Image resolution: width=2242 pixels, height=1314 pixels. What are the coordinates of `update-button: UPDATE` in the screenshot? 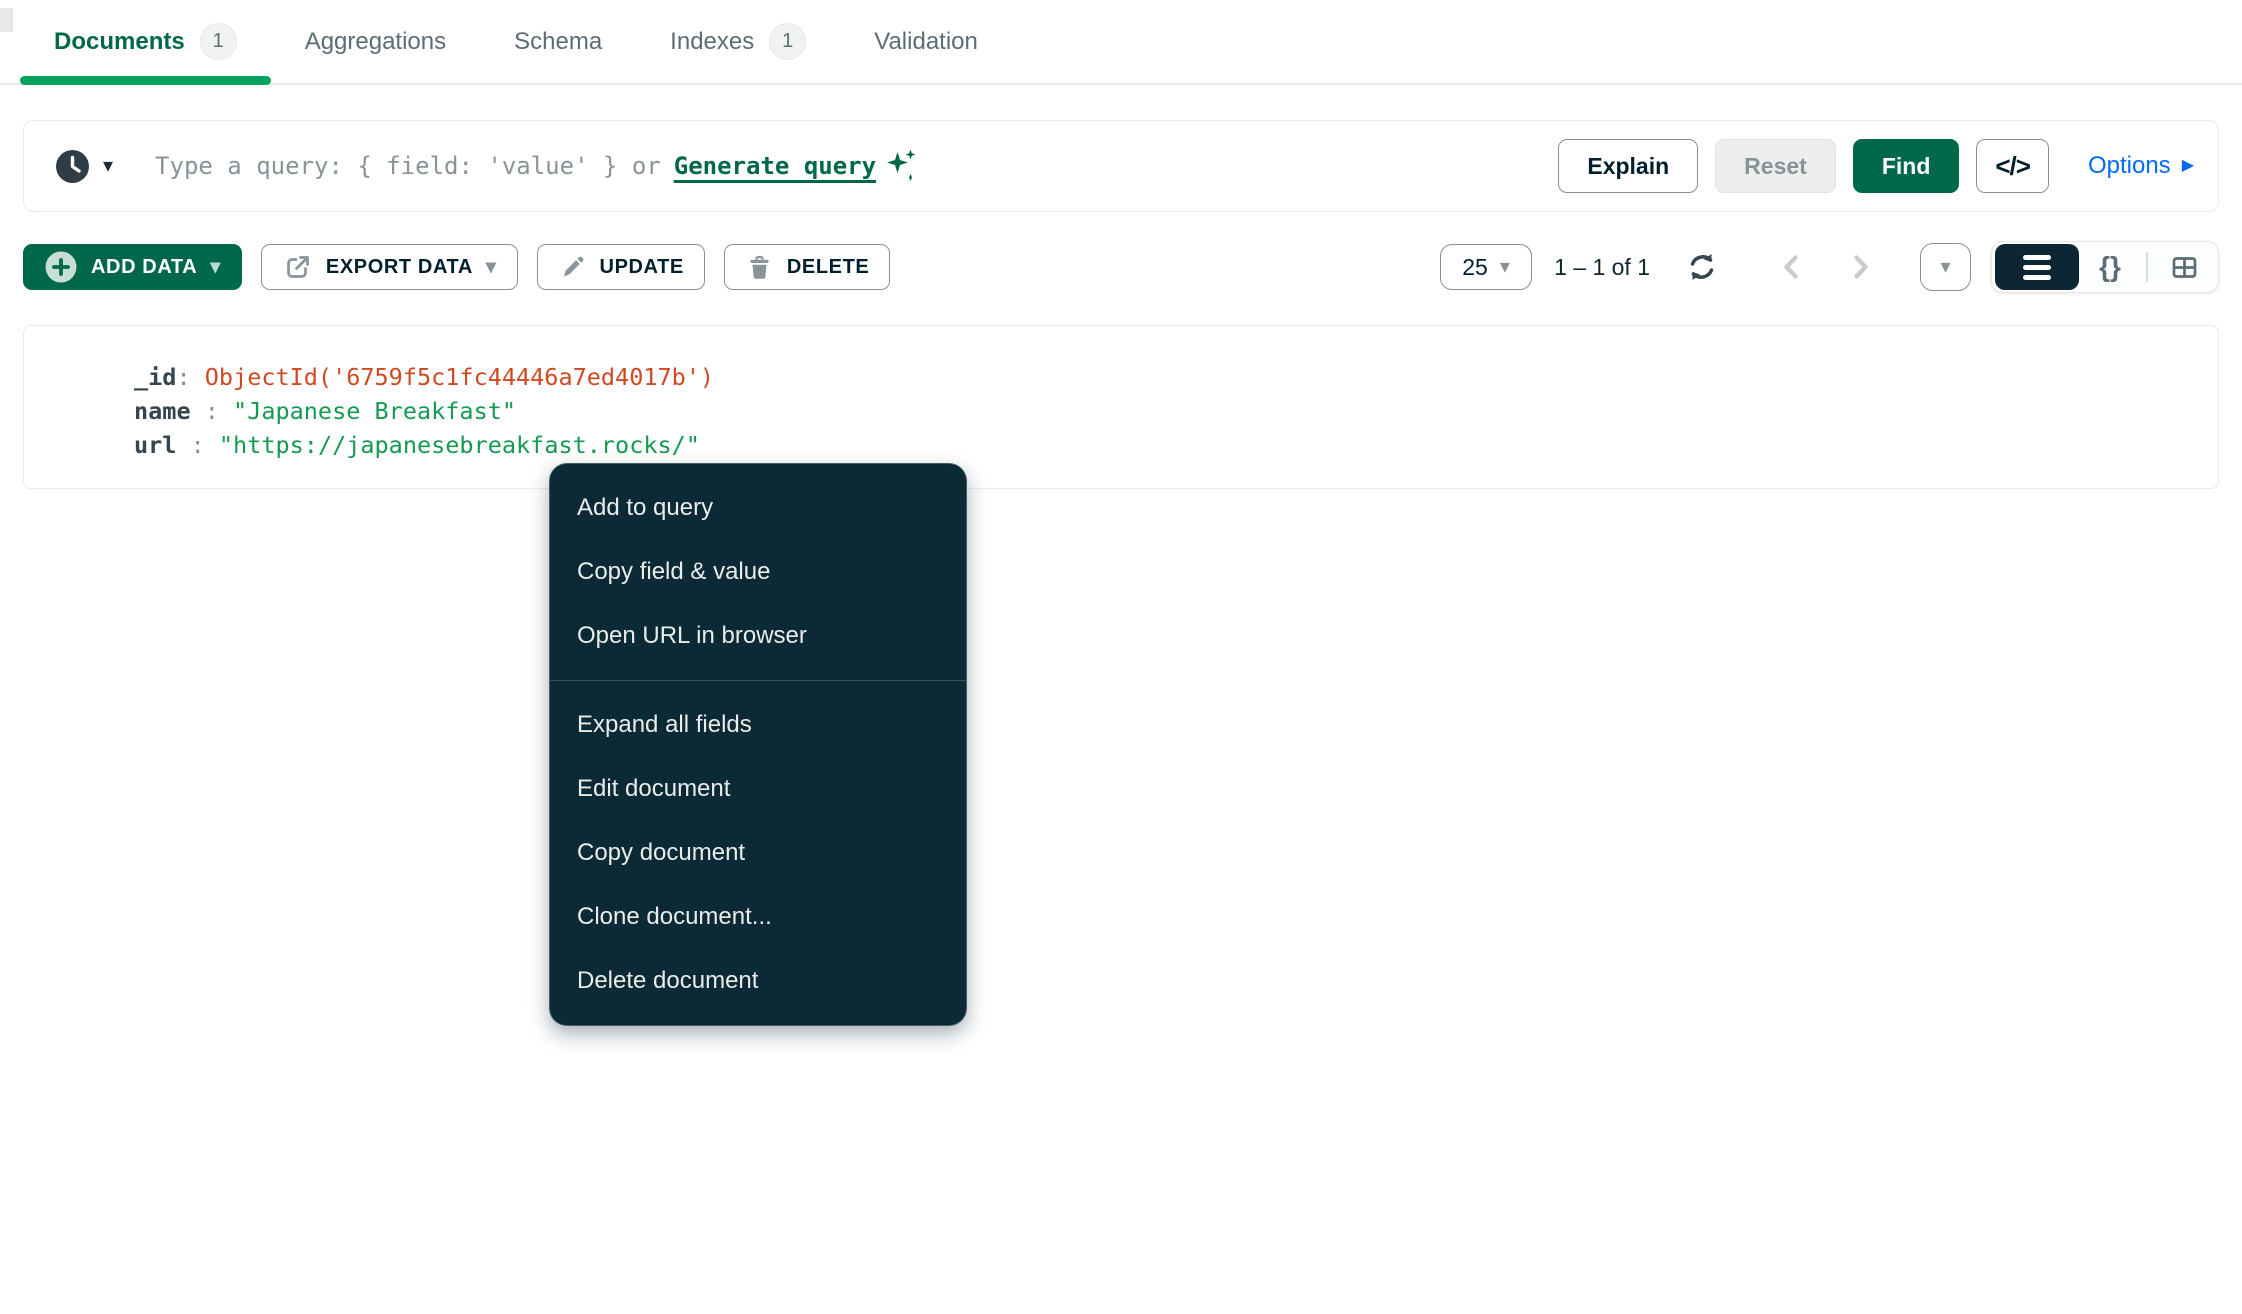 It's located at (620, 267).